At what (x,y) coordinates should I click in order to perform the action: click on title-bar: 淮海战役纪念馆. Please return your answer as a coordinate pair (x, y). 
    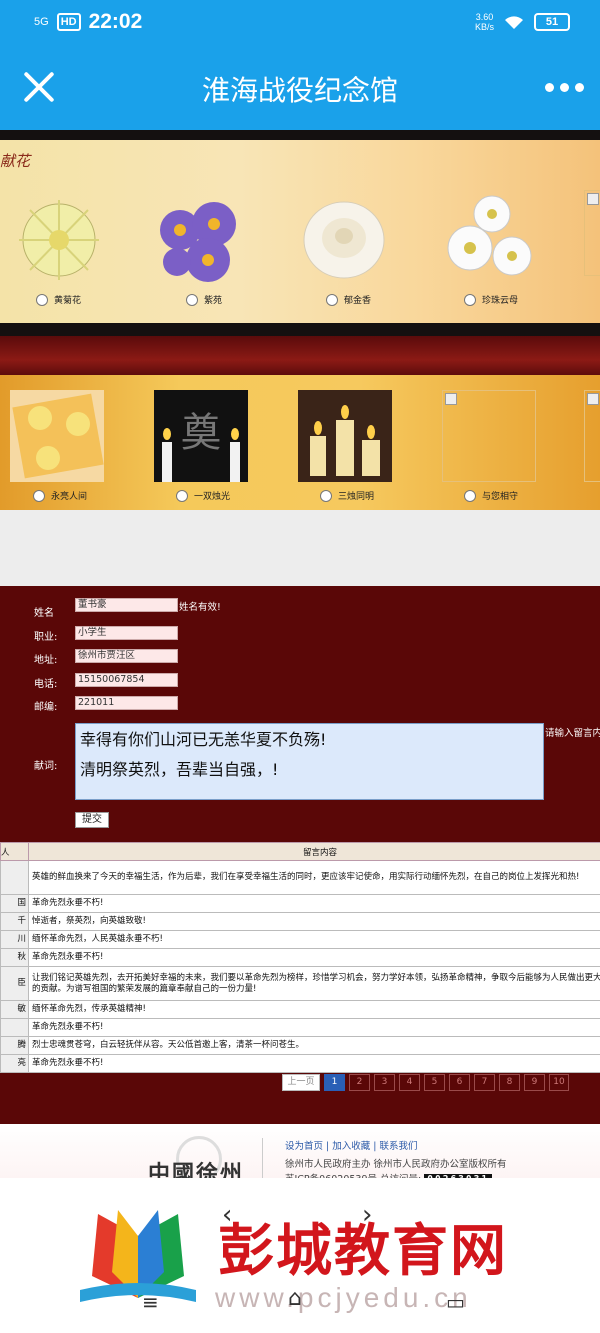
    Looking at the image, I should click on (300, 87).